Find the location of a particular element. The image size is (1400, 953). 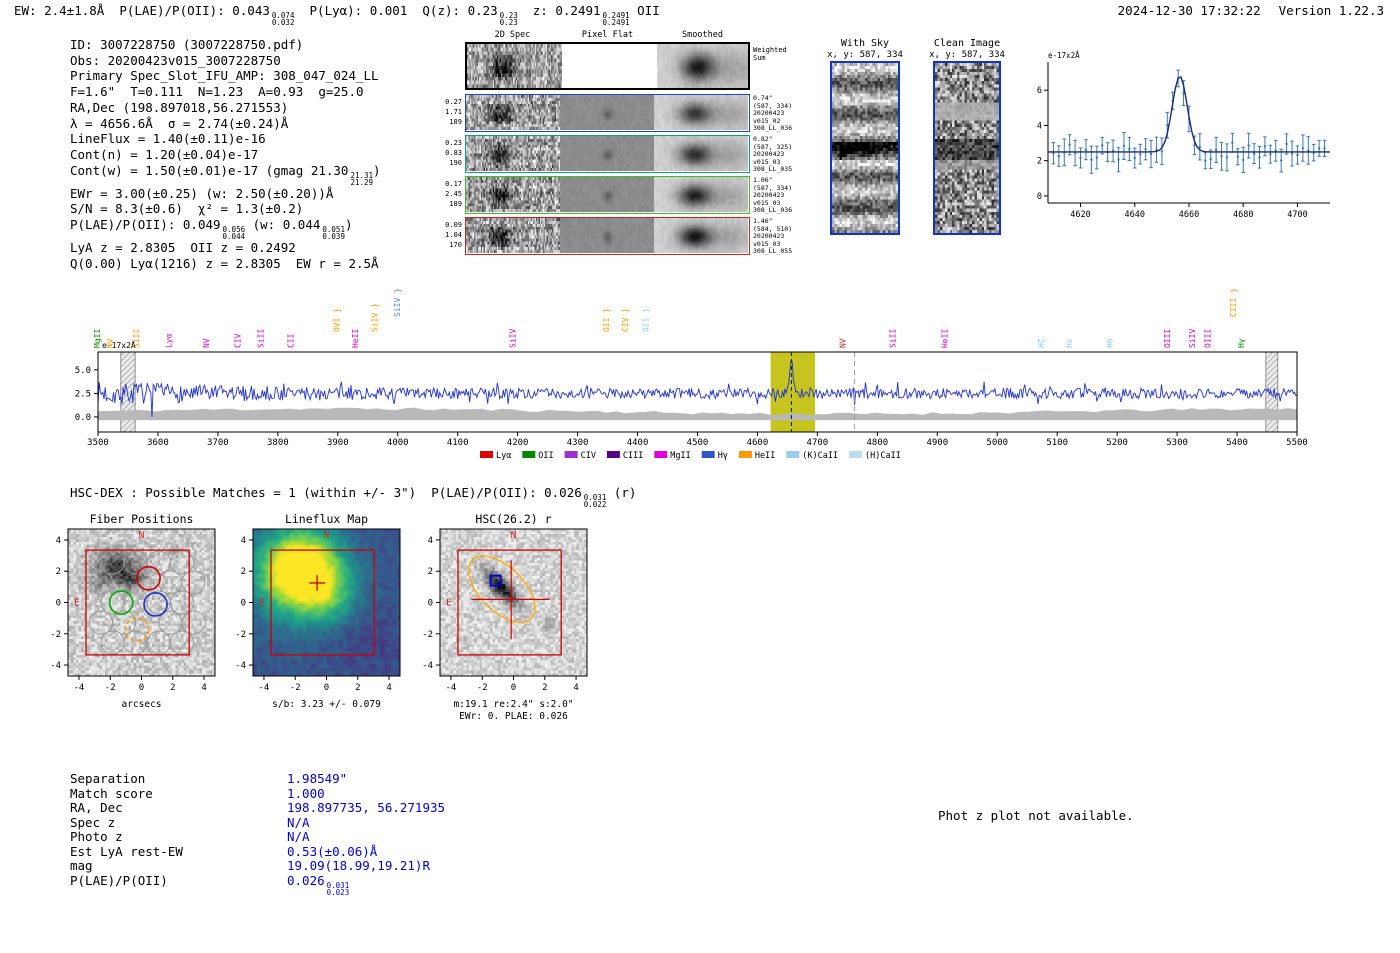

emission-line-label: Hζ is located at coordinates (1041, 343).